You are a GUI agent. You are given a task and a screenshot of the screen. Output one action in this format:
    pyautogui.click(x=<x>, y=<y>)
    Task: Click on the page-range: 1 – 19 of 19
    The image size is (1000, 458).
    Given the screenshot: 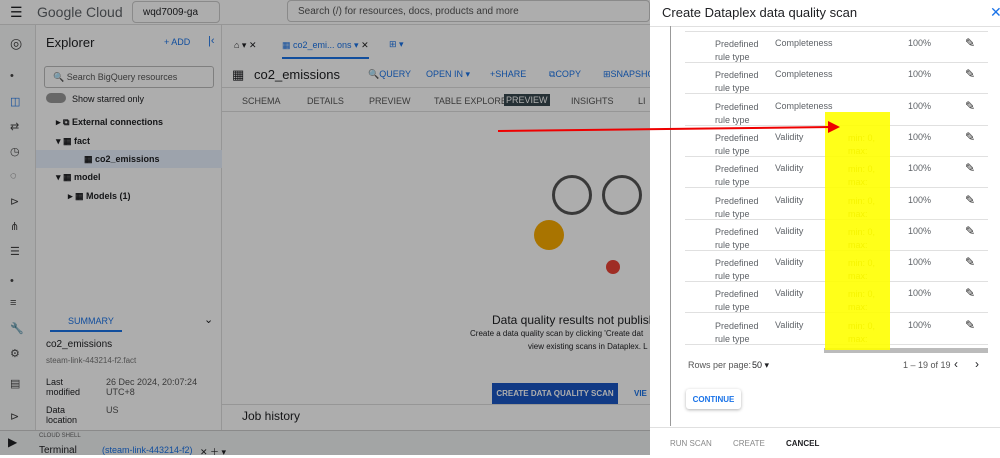 What is the action you would take?
    pyautogui.click(x=927, y=365)
    